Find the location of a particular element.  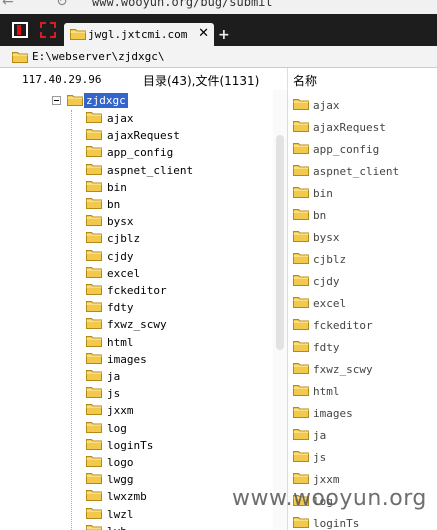

tree-item-label: bysx is located at coordinates (120, 222).